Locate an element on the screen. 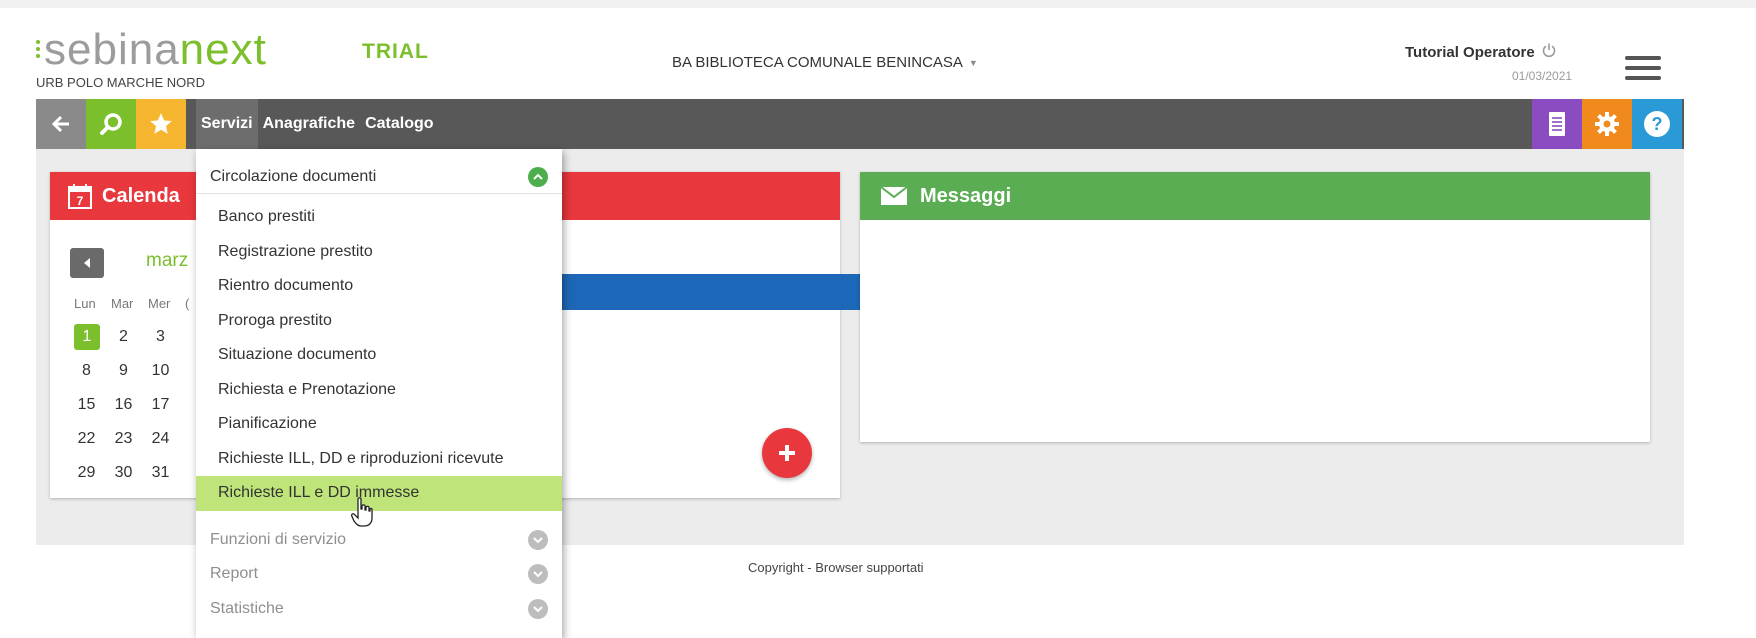 The height and width of the screenshot is (638, 1756). arrow-left-icon is located at coordinates (60, 124).